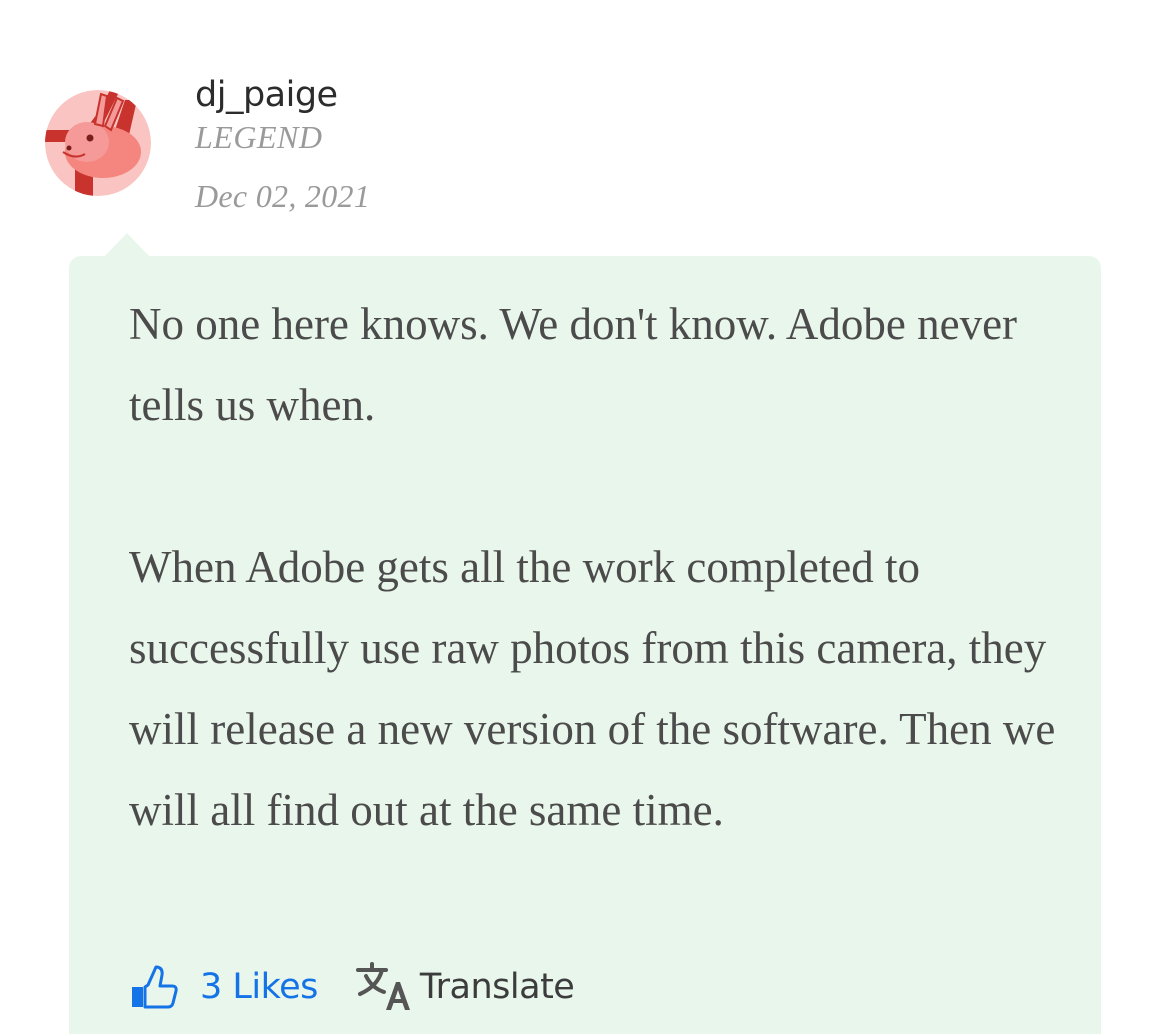 The height and width of the screenshot is (1034, 1170). I want to click on translate-button: Translate, so click(465, 987).